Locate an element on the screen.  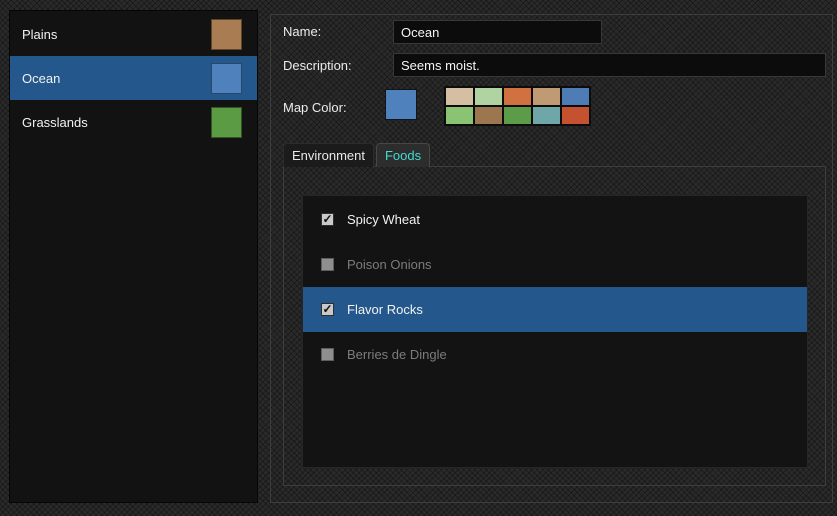
list-item-plains: Plains is located at coordinates (133, 34).